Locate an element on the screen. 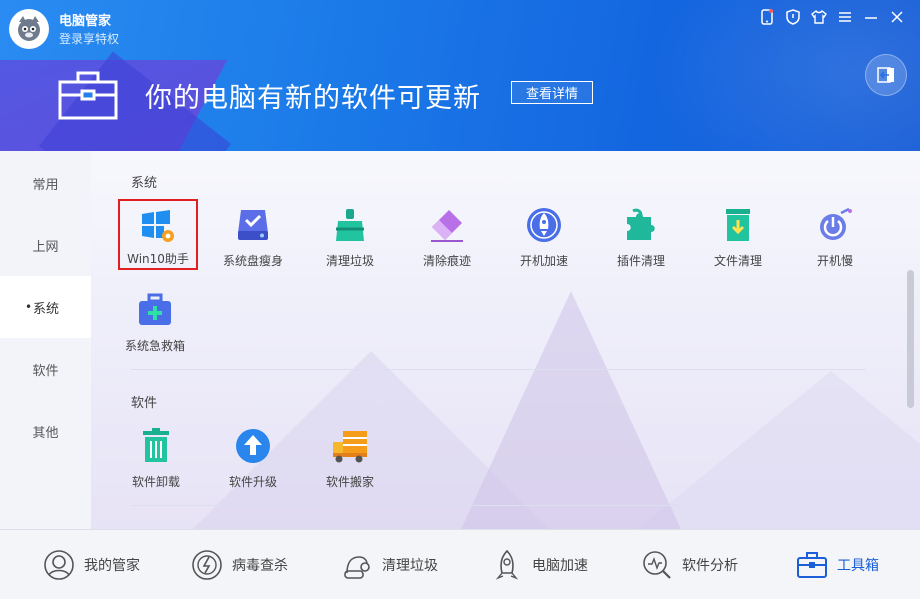 Image resolution: width=920 pixels, height=599 pixels. tool-boot-speedup: 开机加速 is located at coordinates (544, 240).